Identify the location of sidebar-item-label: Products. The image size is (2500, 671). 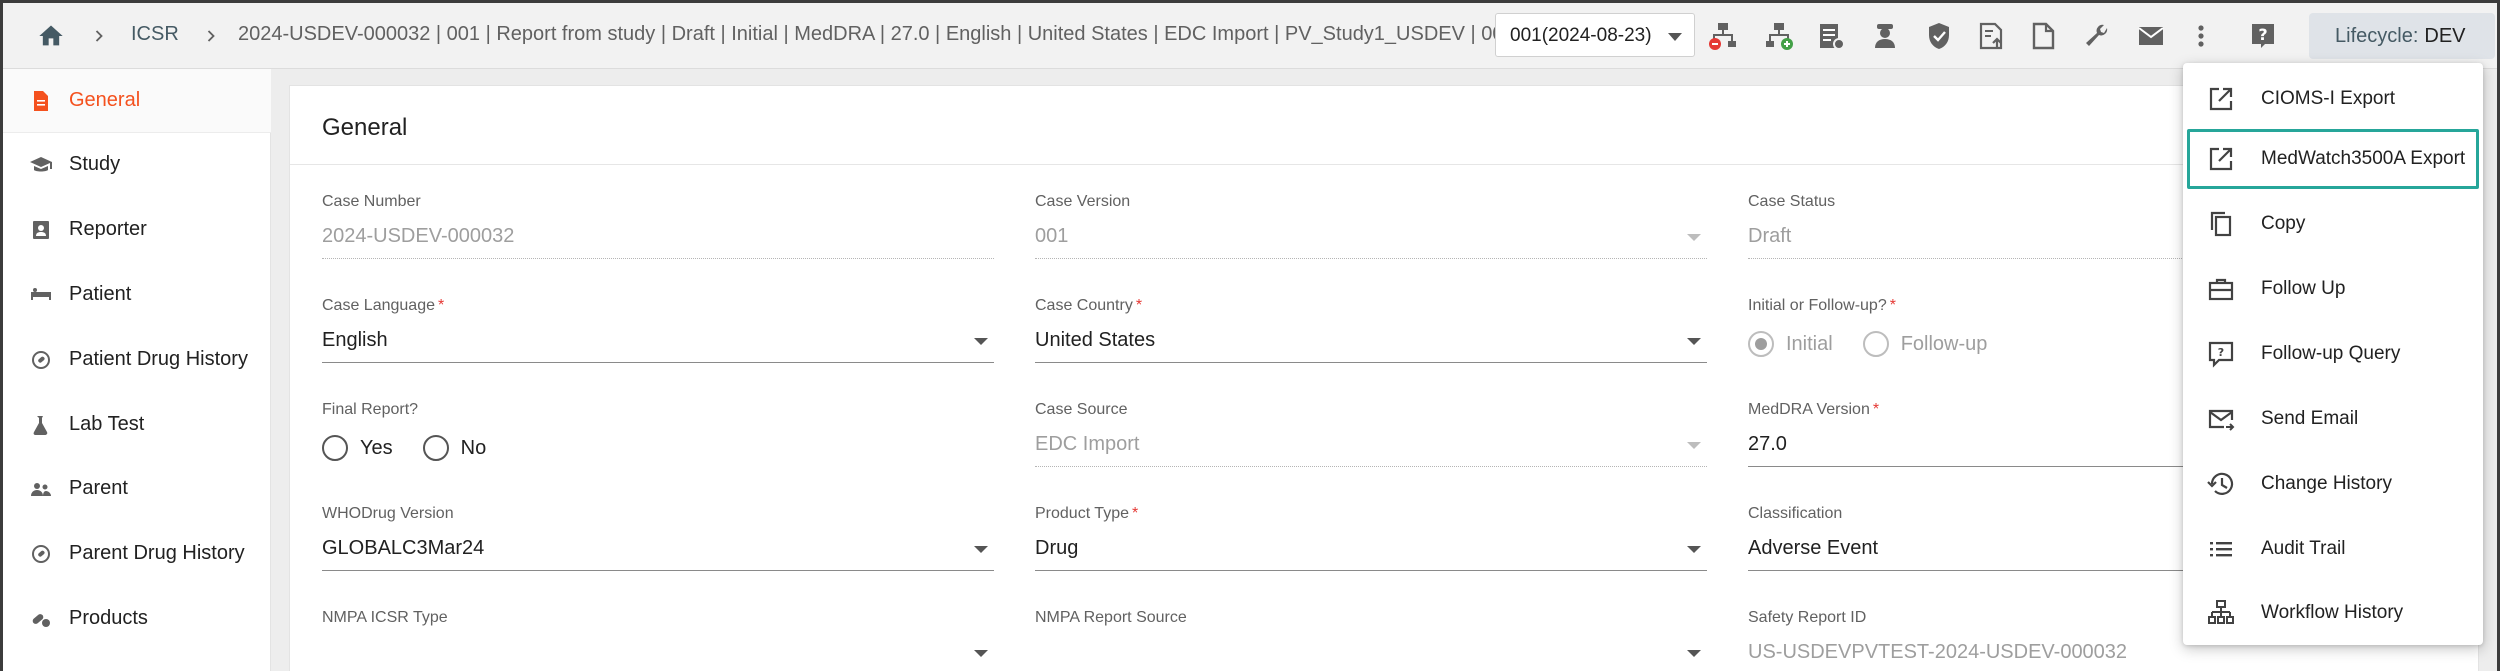
(108, 618).